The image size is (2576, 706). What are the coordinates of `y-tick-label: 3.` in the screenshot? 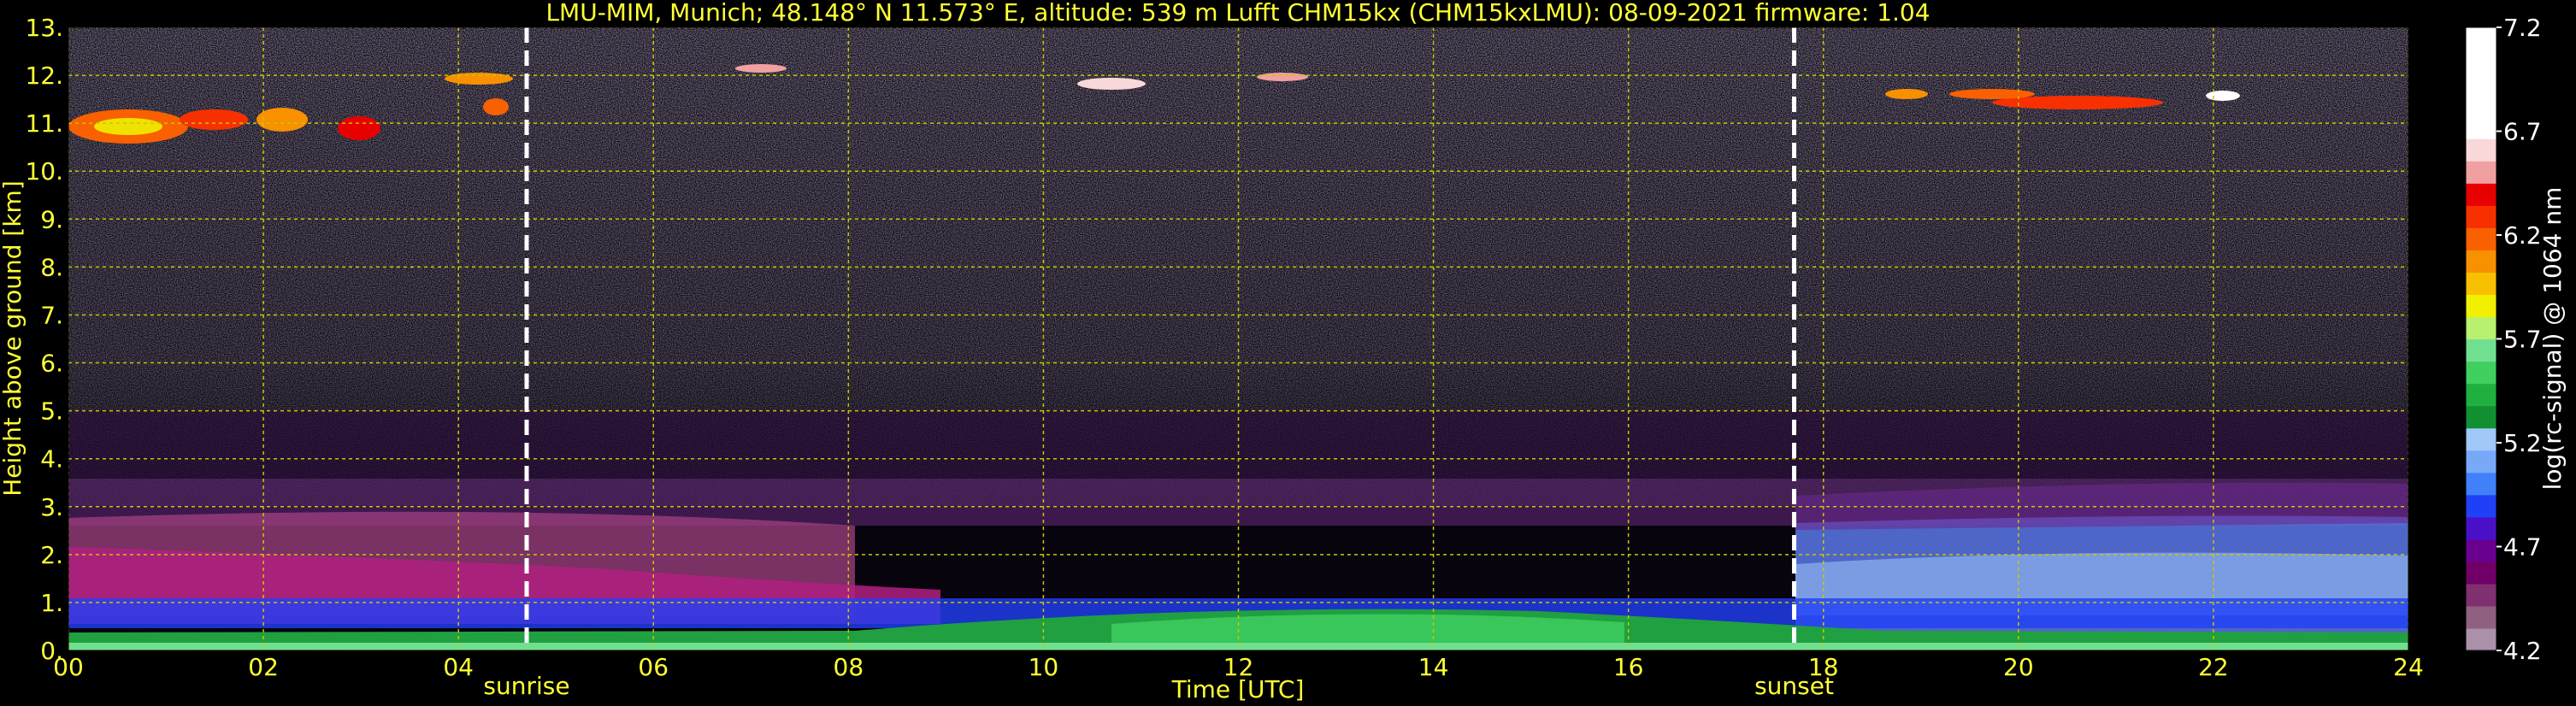 It's located at (51, 507).